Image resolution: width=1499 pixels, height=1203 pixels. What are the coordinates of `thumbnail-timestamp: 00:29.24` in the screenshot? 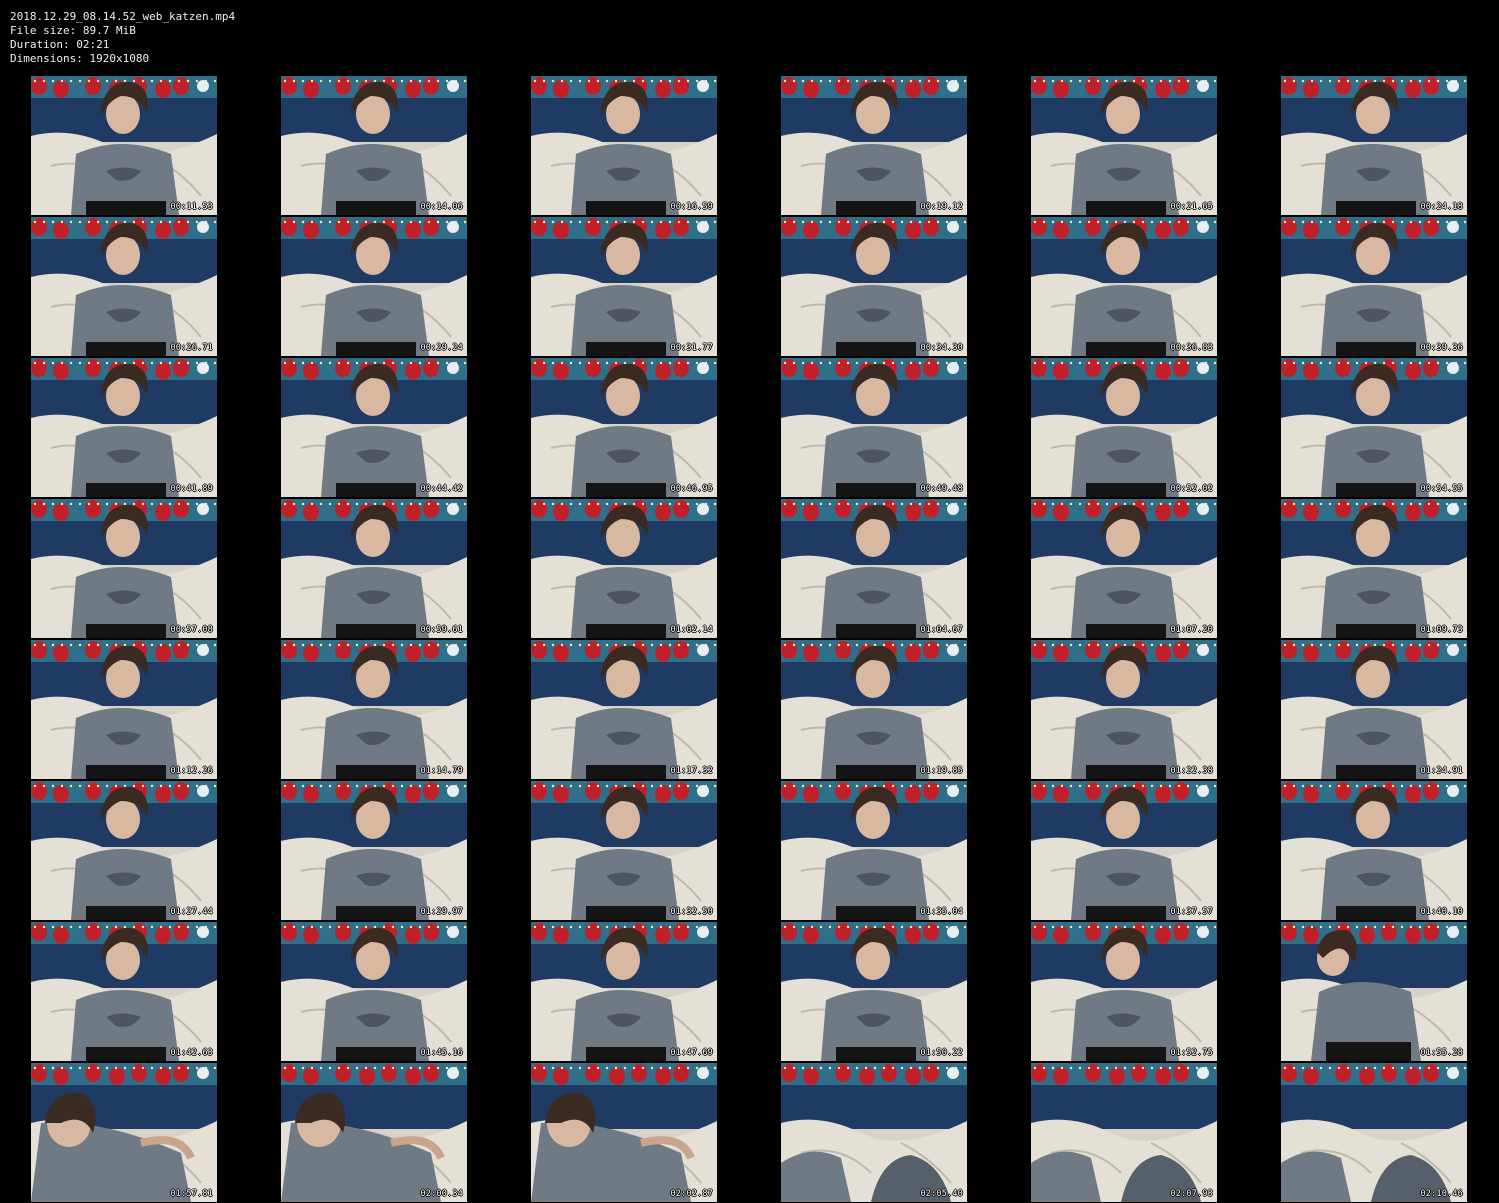 It's located at (441, 348).